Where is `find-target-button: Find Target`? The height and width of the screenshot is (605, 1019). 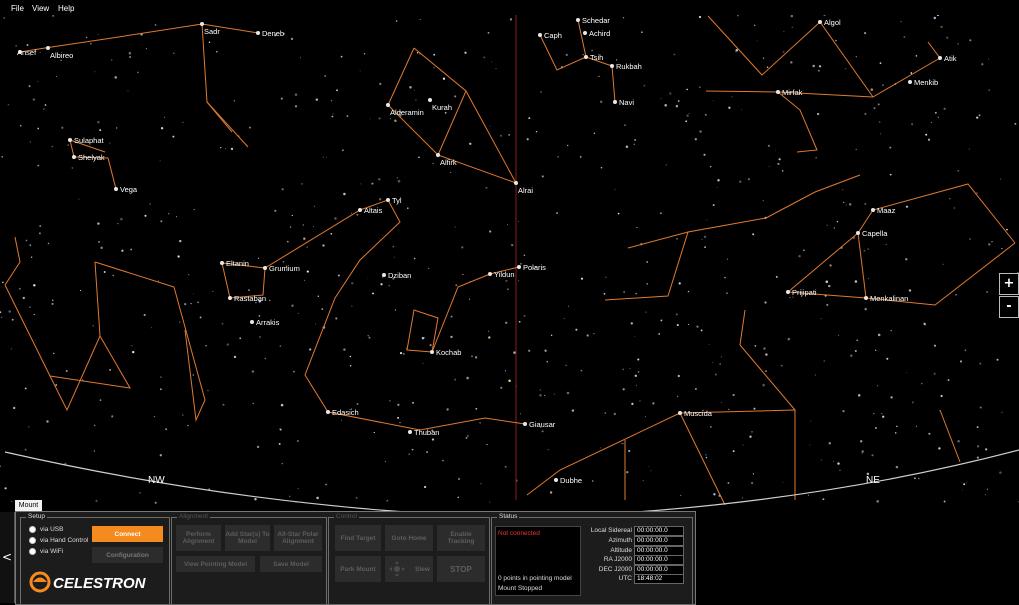
find-target-button: Find Target is located at coordinates (358, 538).